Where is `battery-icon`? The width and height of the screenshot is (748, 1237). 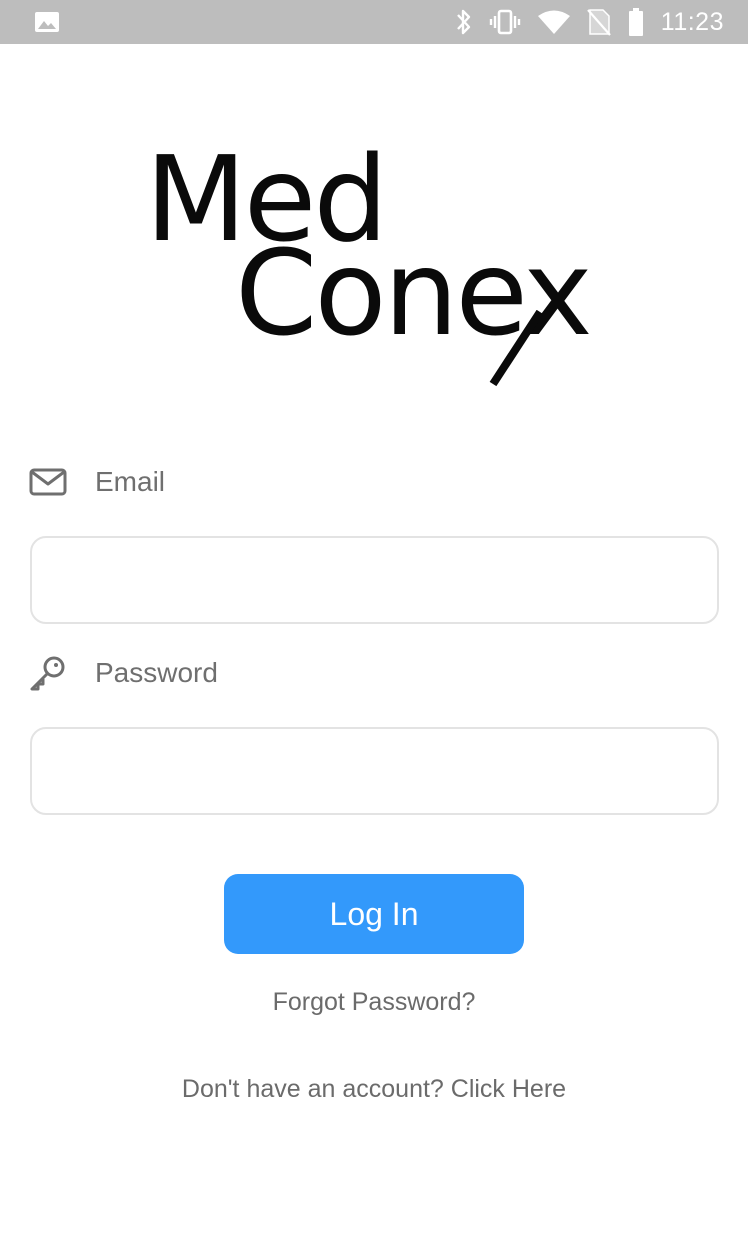 battery-icon is located at coordinates (636, 22).